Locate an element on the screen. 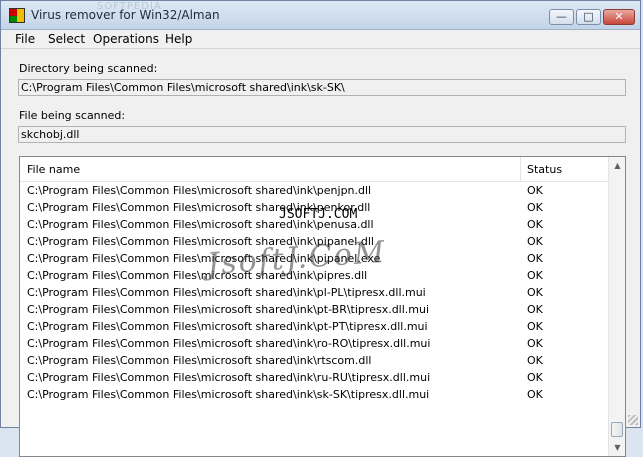 The width and height of the screenshot is (643, 457). menu-operations: Operations is located at coordinates (126, 39).